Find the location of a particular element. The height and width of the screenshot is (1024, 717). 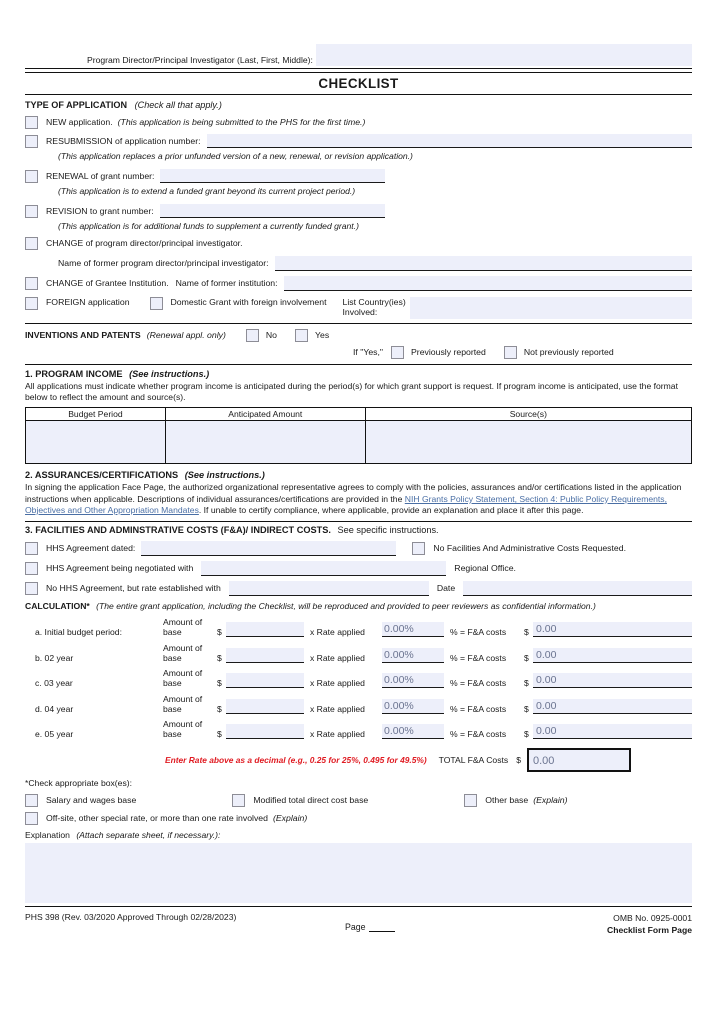

cell-anticipated-amount is located at coordinates (265, 442).